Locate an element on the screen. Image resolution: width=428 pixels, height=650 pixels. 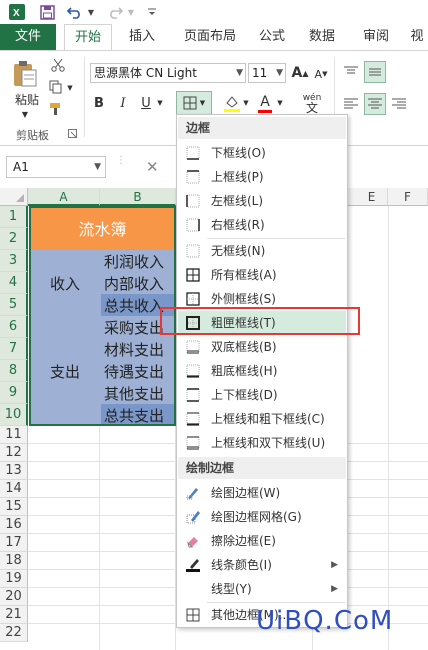
tab-home: 开始 is located at coordinates (88, 37).